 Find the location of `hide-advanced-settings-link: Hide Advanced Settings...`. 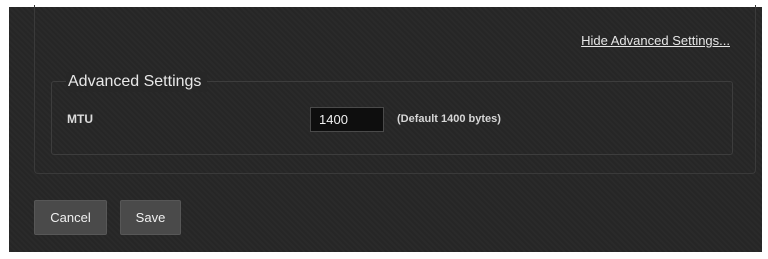

hide-advanced-settings-link: Hide Advanced Settings... is located at coordinates (655, 40).